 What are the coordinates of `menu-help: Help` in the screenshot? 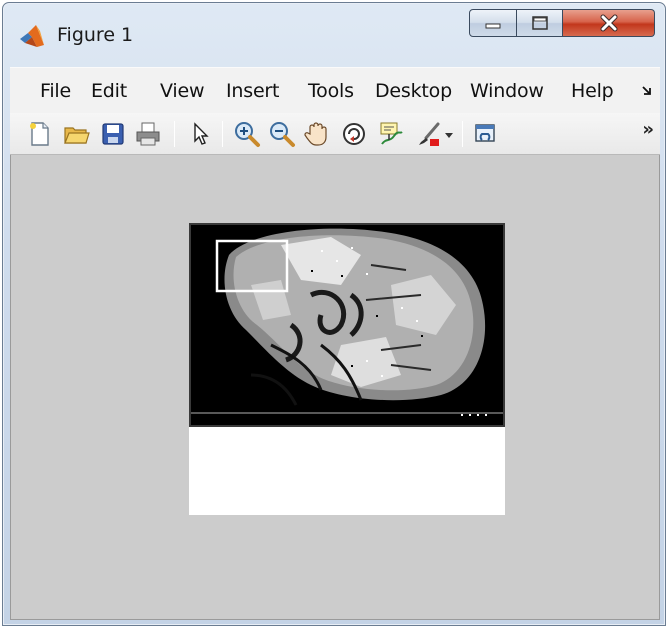 It's located at (592, 91).